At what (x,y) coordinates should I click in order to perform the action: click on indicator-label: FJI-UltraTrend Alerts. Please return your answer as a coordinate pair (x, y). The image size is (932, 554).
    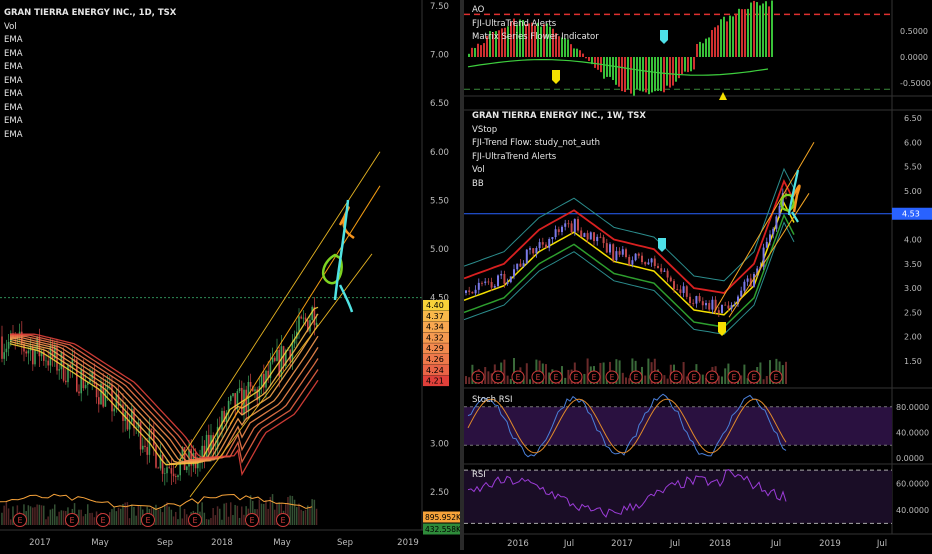
    Looking at the image, I should click on (514, 23).